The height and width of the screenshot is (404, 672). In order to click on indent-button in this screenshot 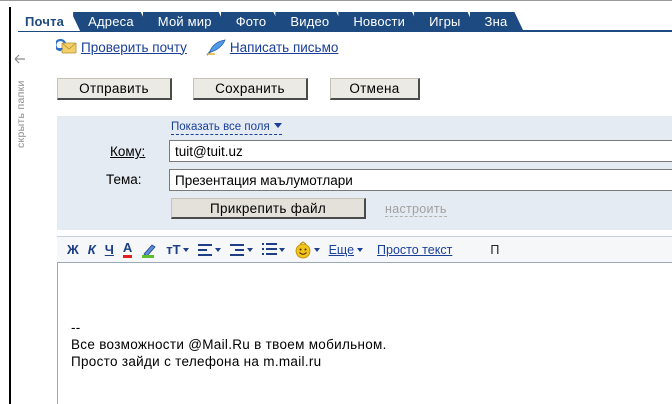, I will do `click(241, 250)`.